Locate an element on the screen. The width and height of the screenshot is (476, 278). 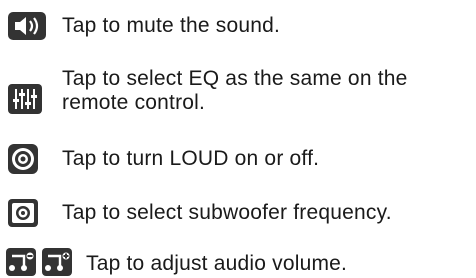
item-volume: Tap to adjust audio volume. is located at coordinates (238, 260).